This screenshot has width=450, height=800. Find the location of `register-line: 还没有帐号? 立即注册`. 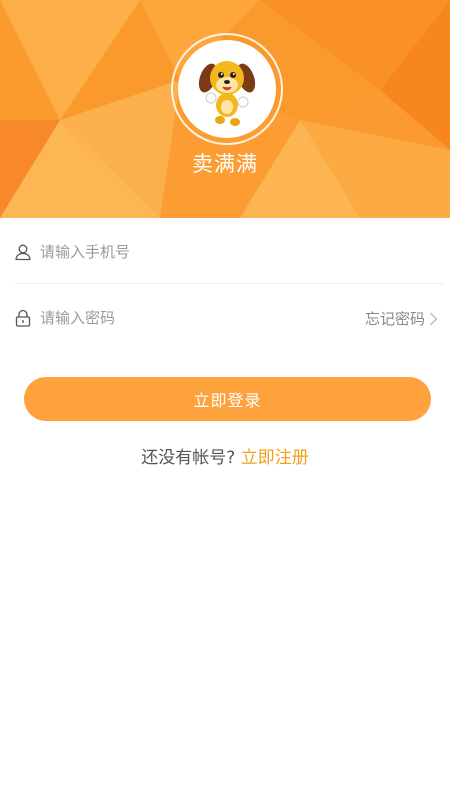

register-line: 还没有帐号? 立即注册 is located at coordinates (225, 455).